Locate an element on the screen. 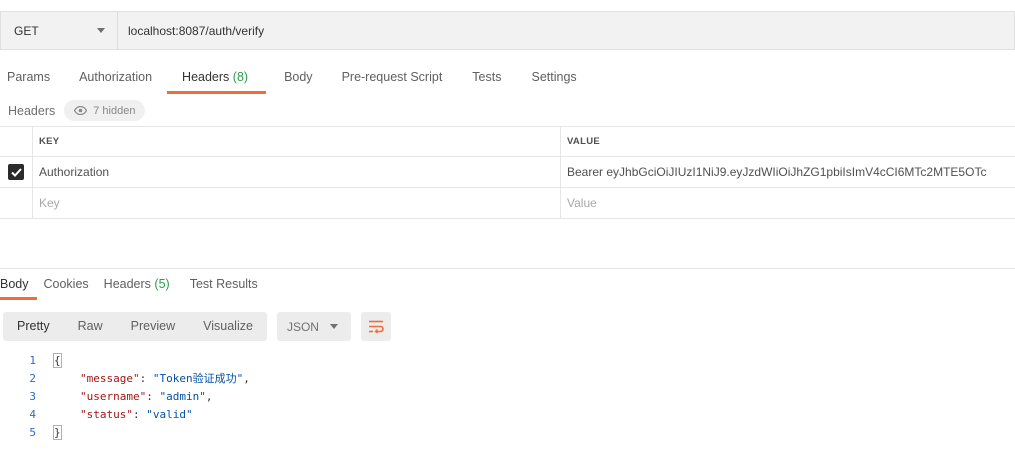 The image size is (1015, 463). tab-label: Params is located at coordinates (29, 77).